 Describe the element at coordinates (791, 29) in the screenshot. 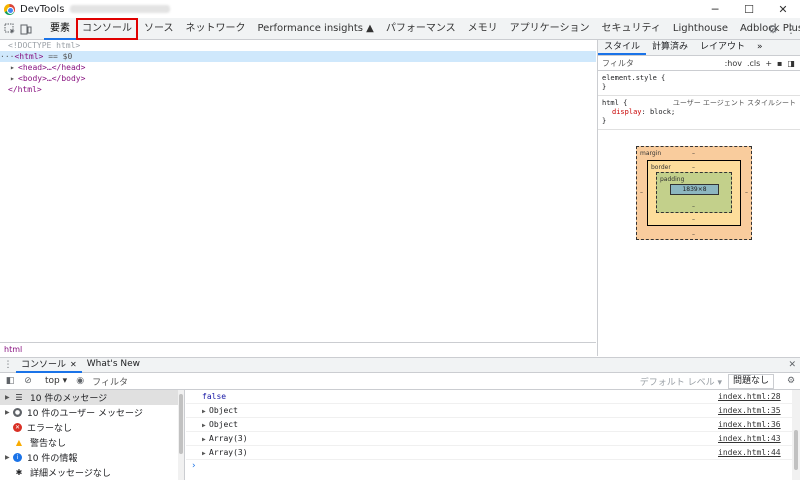

I see `more-options-icon: ⋮` at that location.